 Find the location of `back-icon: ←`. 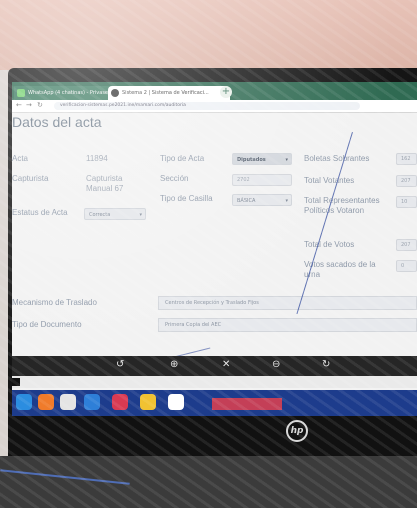

back-icon: ← is located at coordinates (19, 105).